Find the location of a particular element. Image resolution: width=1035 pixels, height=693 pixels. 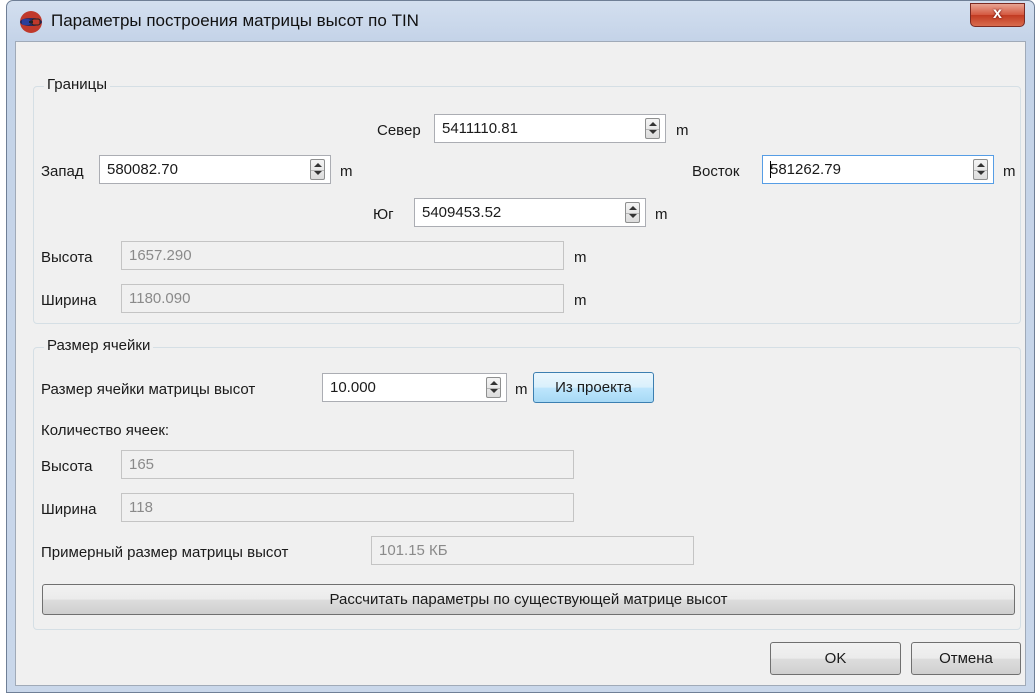

west-spin-buttons is located at coordinates (317, 169).